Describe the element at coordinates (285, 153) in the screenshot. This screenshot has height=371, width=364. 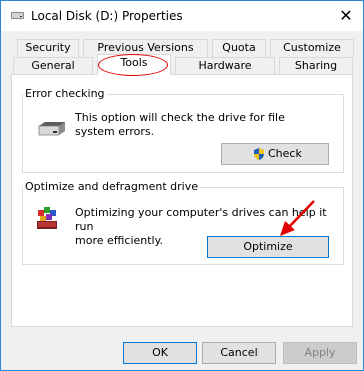
I see `check-button-label: Check` at that location.